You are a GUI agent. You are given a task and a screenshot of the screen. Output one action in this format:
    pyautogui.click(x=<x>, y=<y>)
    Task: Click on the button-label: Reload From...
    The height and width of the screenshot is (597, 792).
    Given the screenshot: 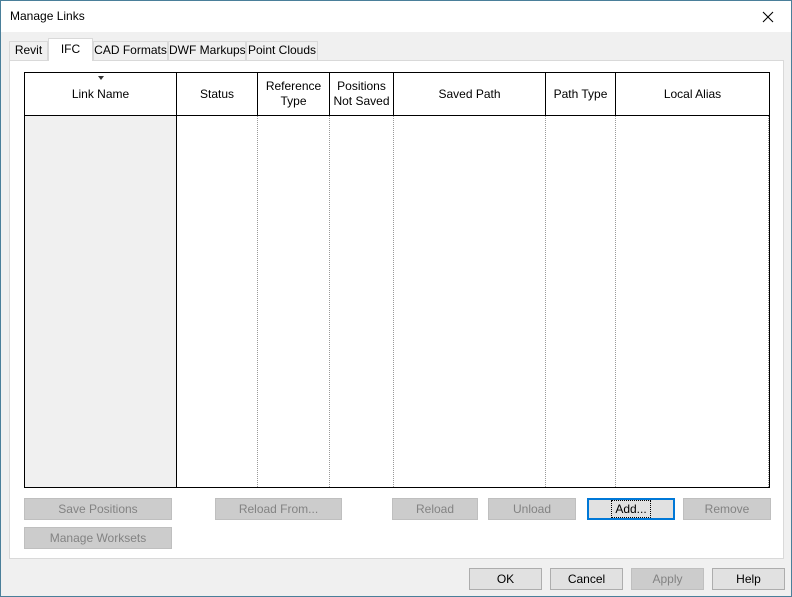 What is the action you would take?
    pyautogui.click(x=278, y=509)
    